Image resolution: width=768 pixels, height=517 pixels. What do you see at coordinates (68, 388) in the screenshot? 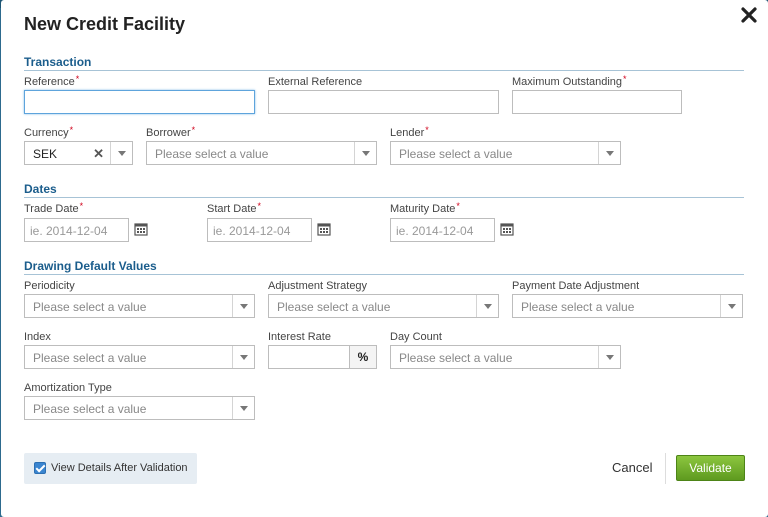
I see `amortization-type-label: Amortization Type` at bounding box center [68, 388].